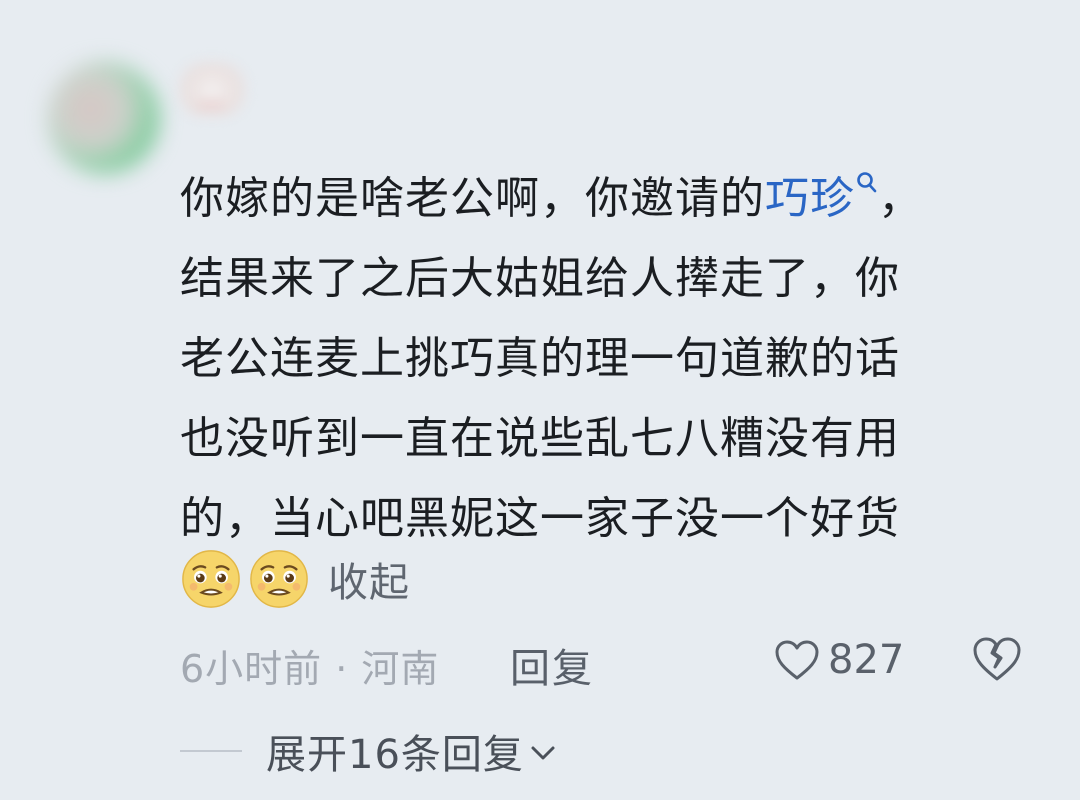  What do you see at coordinates (810, 198) in the screenshot?
I see `topic-link-label: 巧珍` at bounding box center [810, 198].